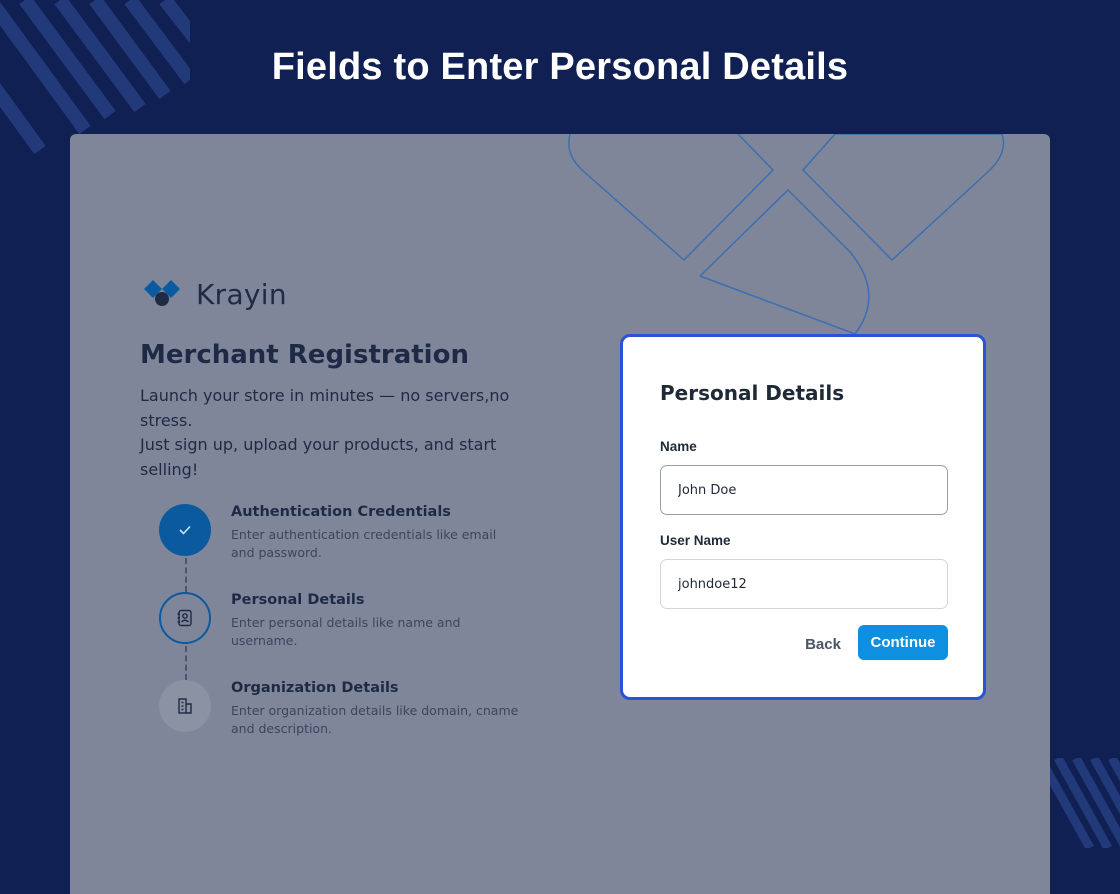  Describe the element at coordinates (298, 600) in the screenshot. I see `step-title: Personal Details` at that location.